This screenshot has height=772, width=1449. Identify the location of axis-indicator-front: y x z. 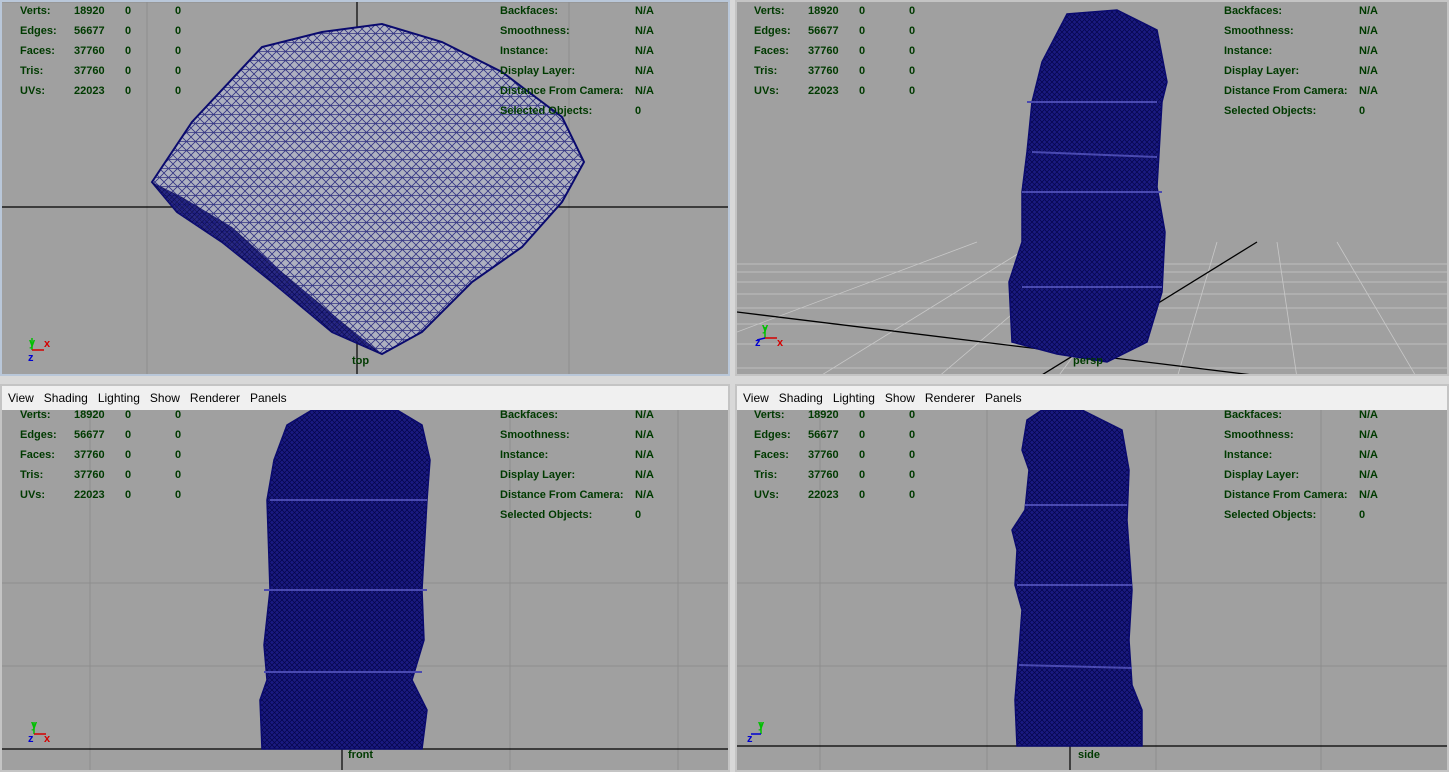
(39, 732).